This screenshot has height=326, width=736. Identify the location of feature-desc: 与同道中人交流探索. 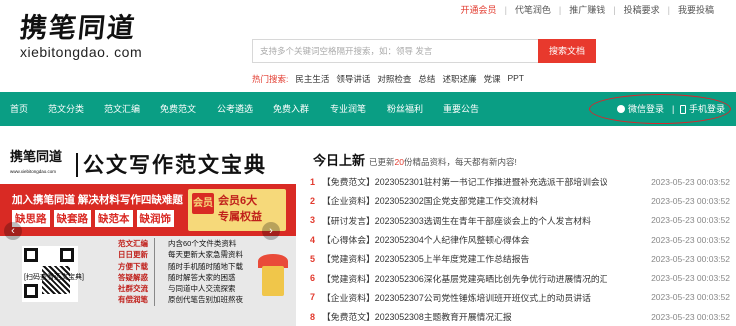
(202, 289).